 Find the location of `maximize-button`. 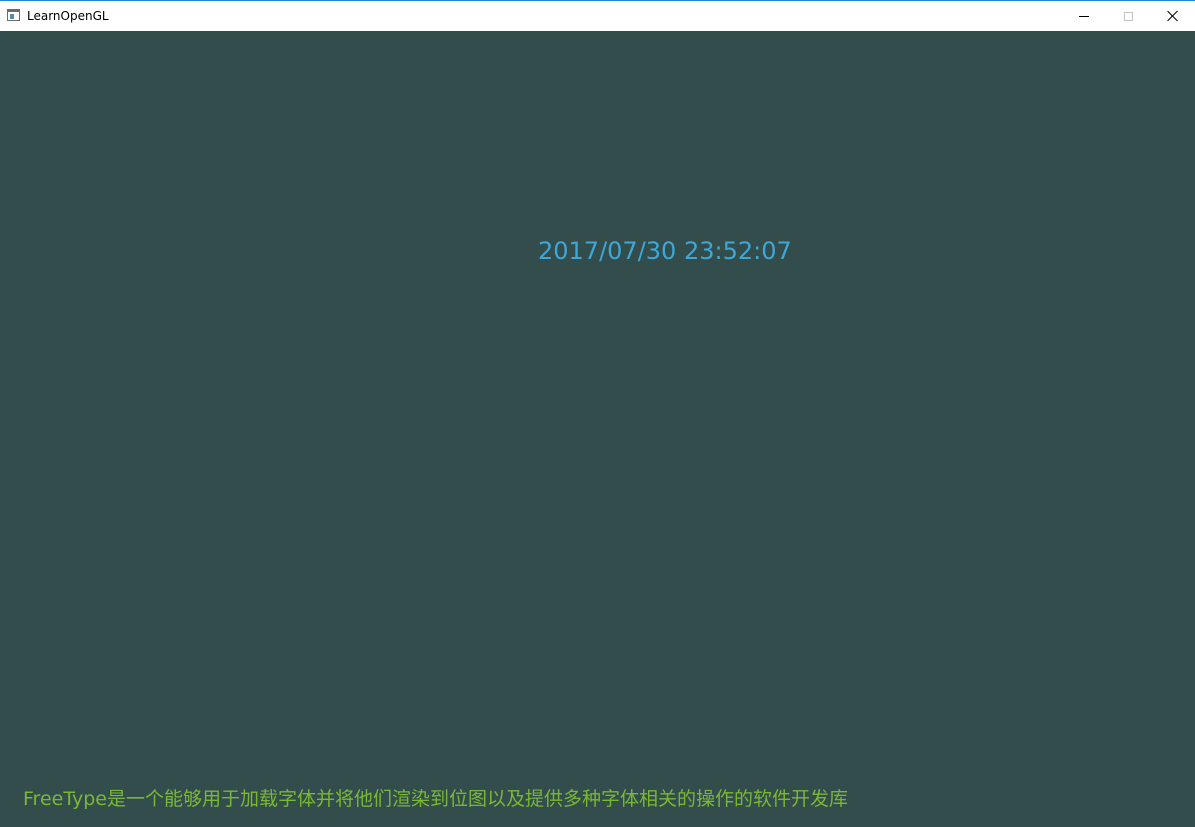

maximize-button is located at coordinates (1128, 16).